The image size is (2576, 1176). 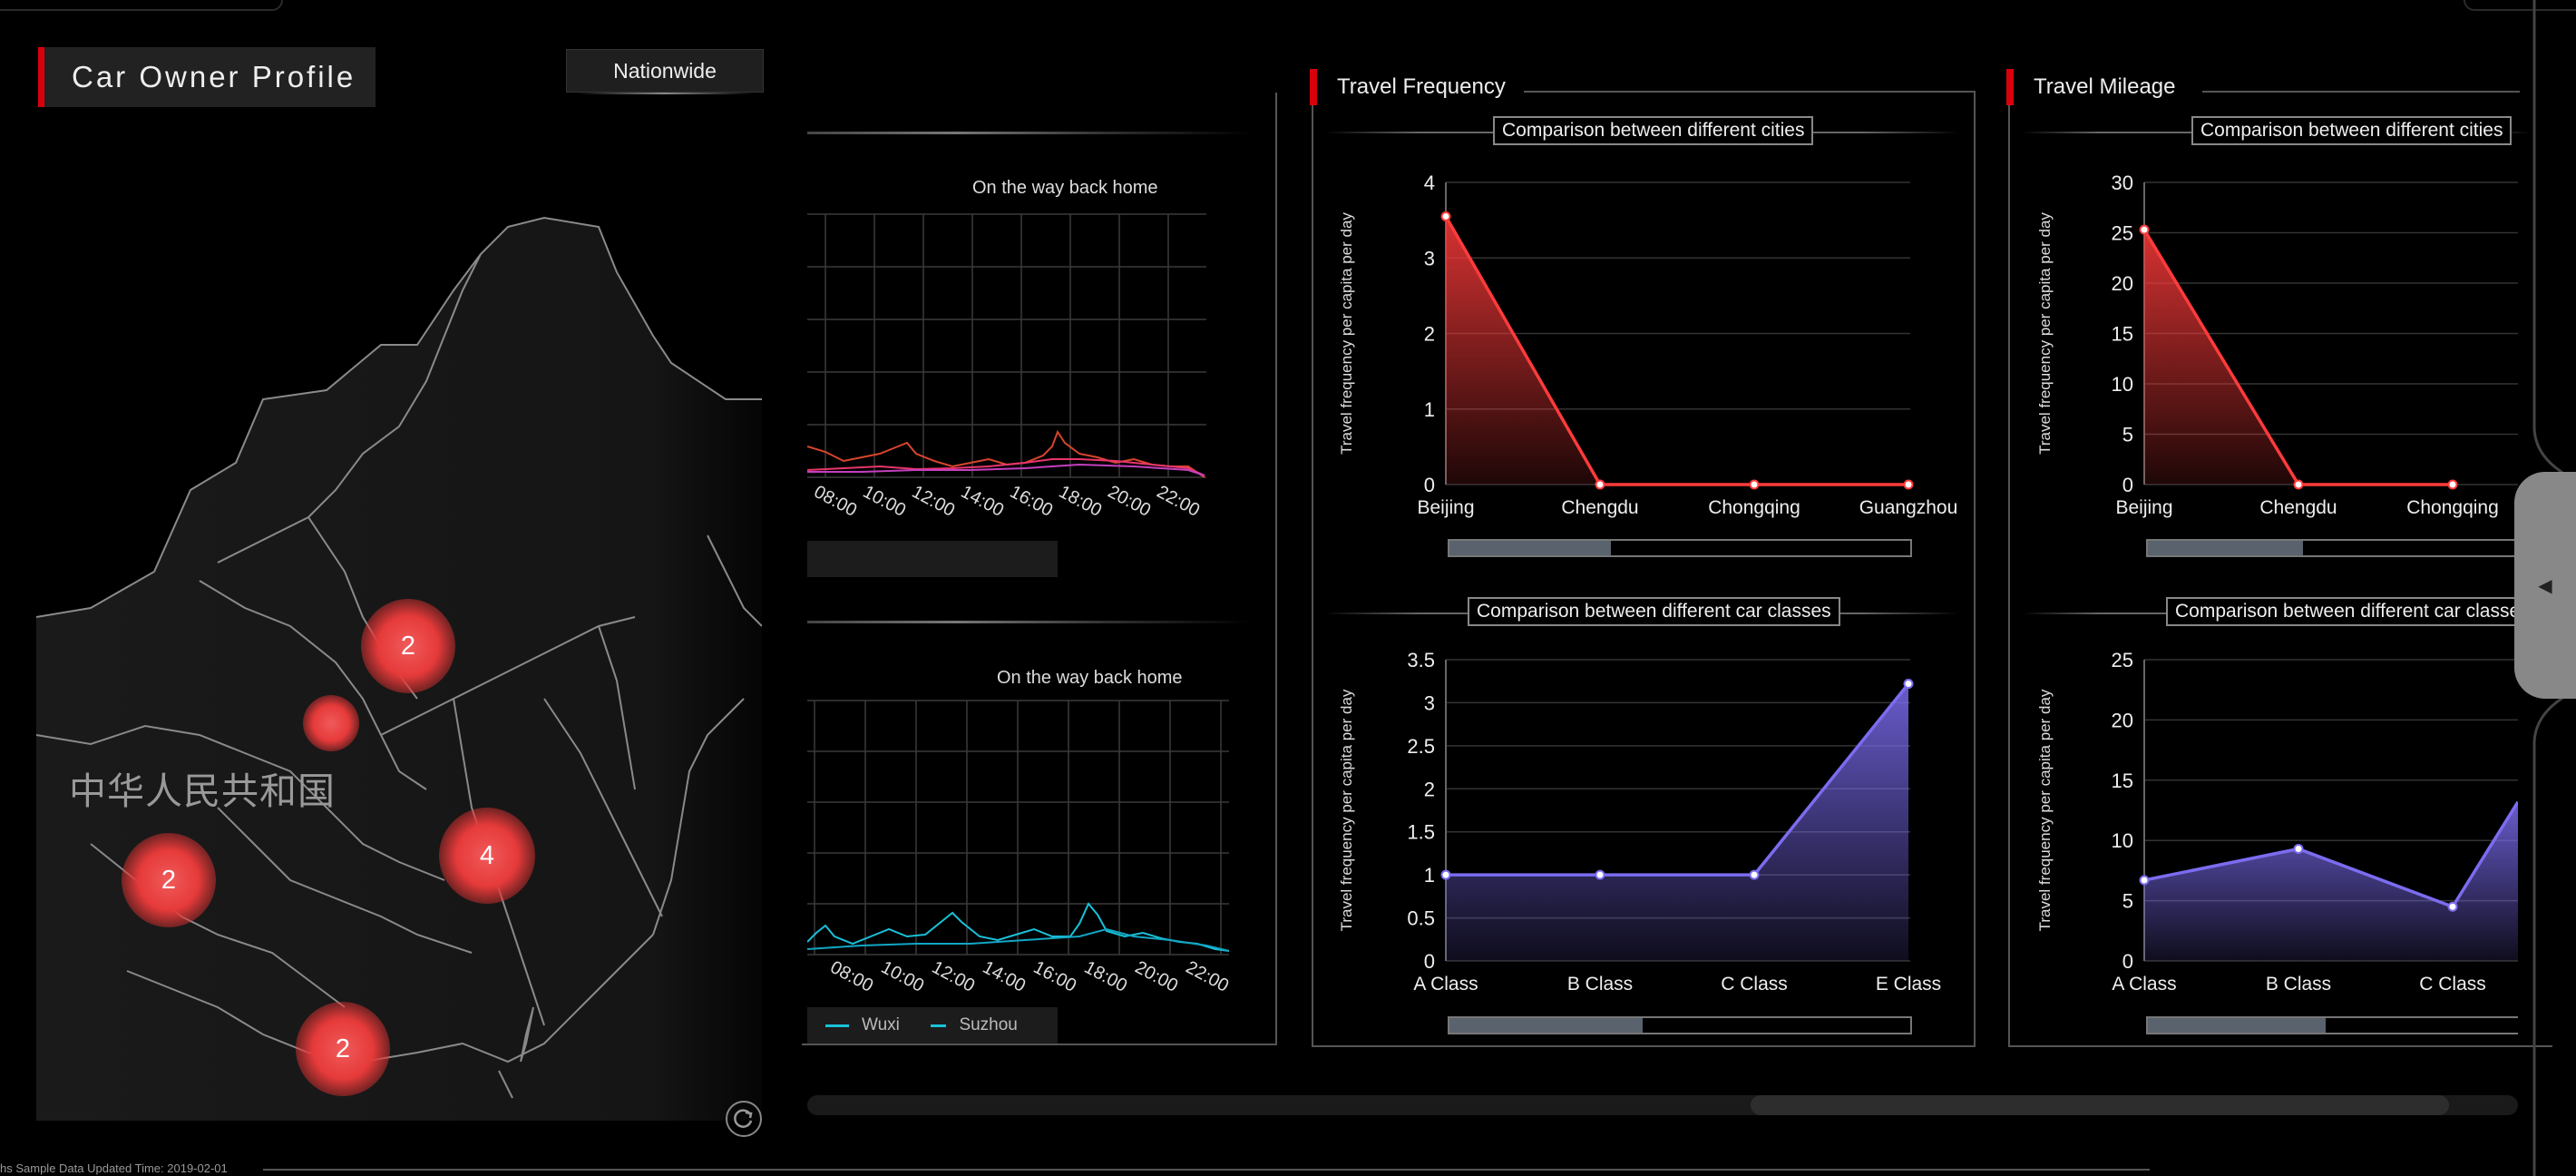 I want to click on map-cluster-tianjin, so click(x=331, y=723).